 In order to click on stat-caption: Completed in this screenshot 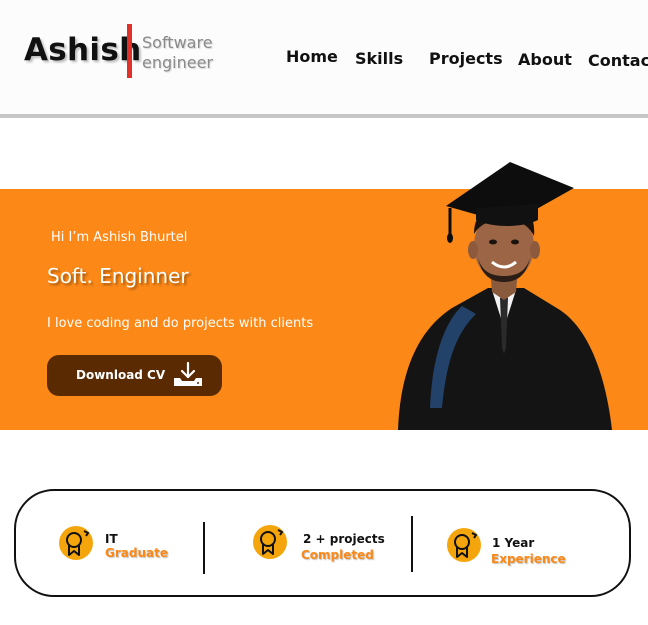, I will do `click(337, 555)`.